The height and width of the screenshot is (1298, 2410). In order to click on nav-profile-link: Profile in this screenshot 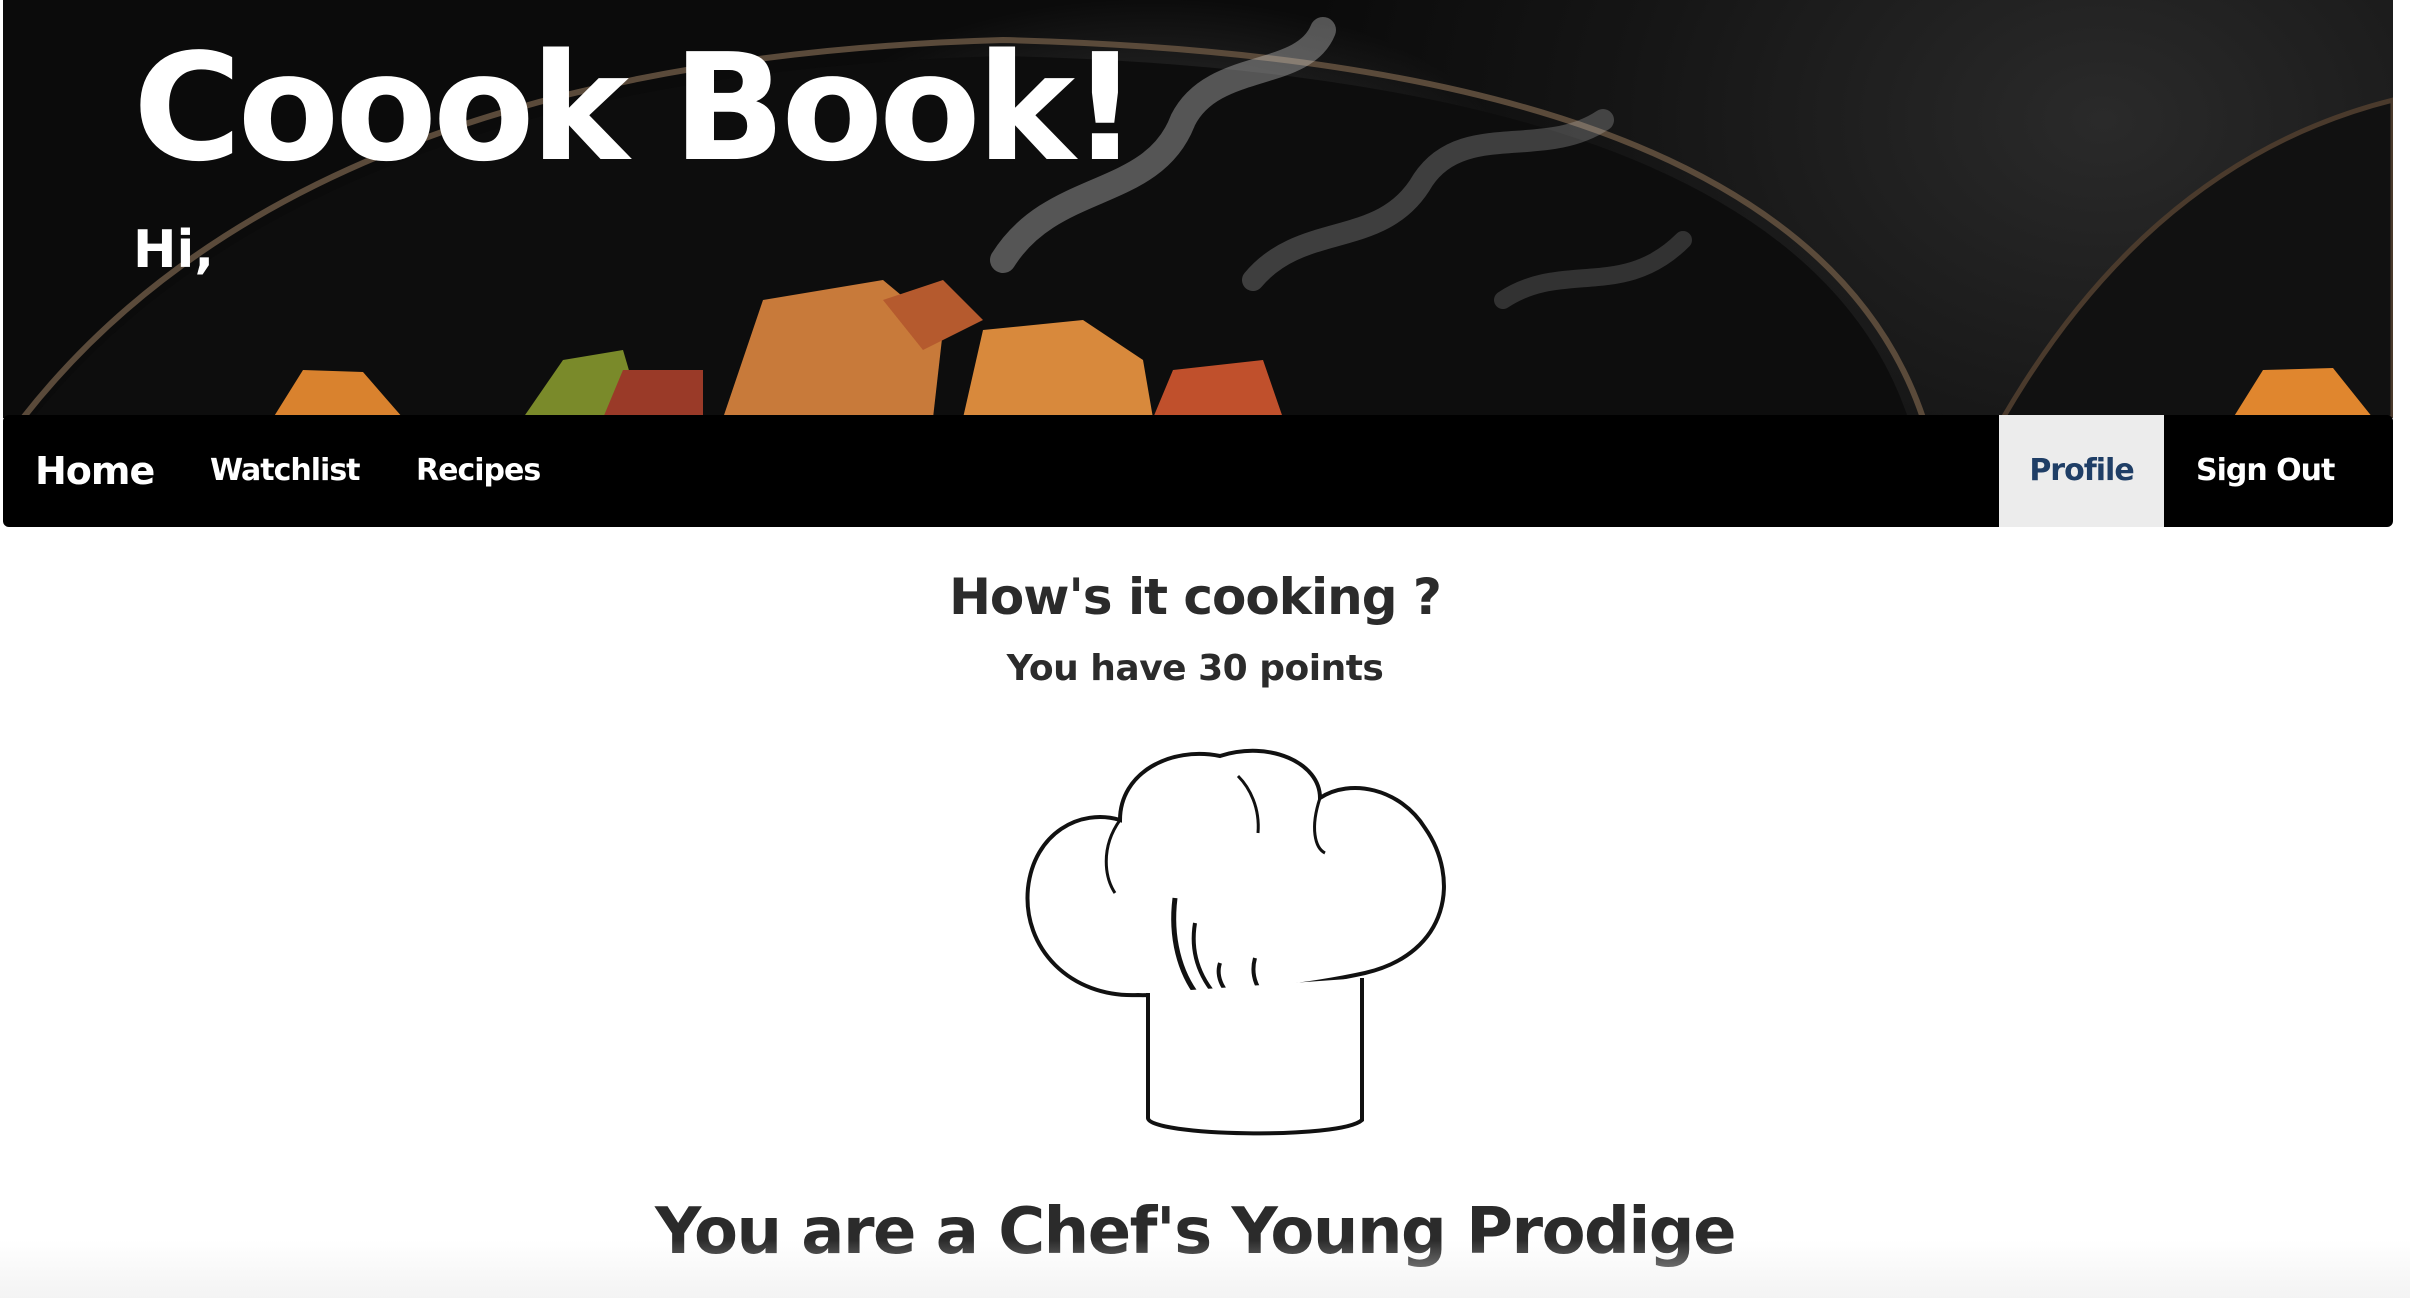, I will do `click(2081, 471)`.